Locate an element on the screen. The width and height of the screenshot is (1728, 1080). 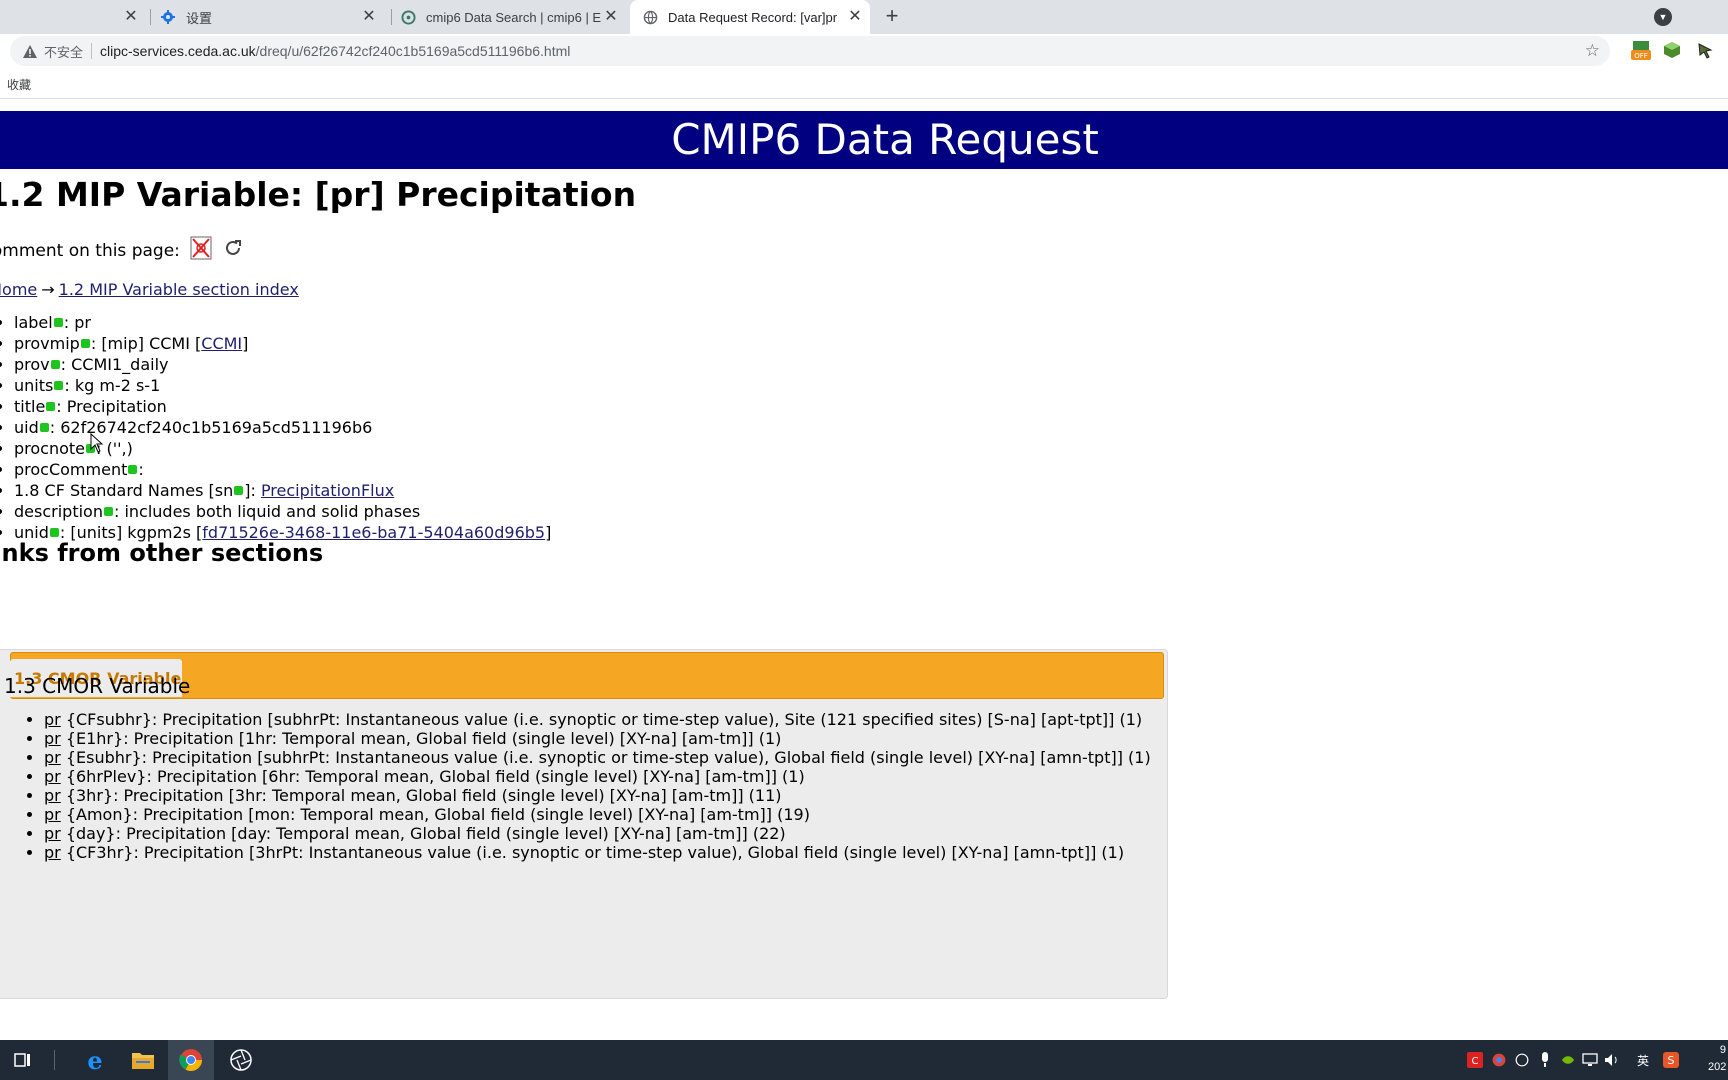
tab-search-icon: ▼ is located at coordinates (1663, 17).